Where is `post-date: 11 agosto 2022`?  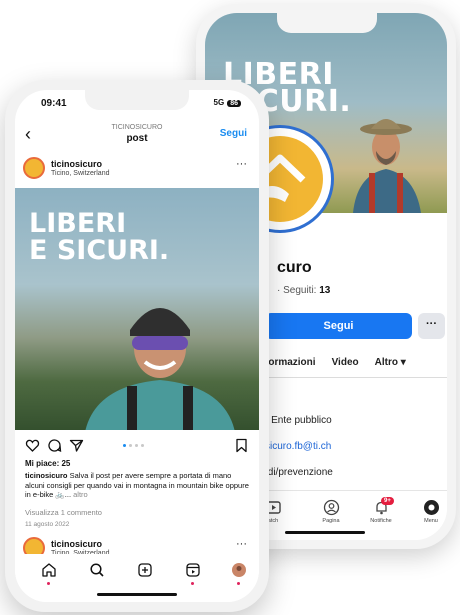 post-date: 11 agosto 2022 is located at coordinates (47, 524).